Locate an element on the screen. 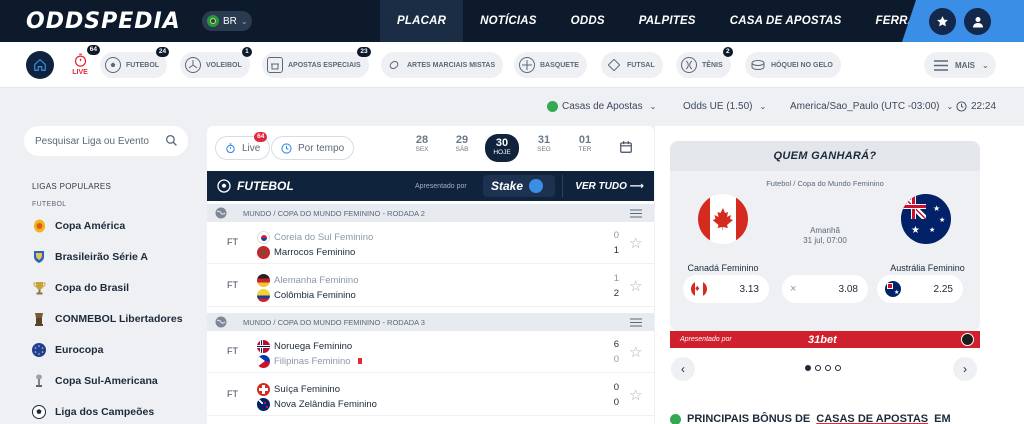  brazil-flag-icon is located at coordinates (213, 21).